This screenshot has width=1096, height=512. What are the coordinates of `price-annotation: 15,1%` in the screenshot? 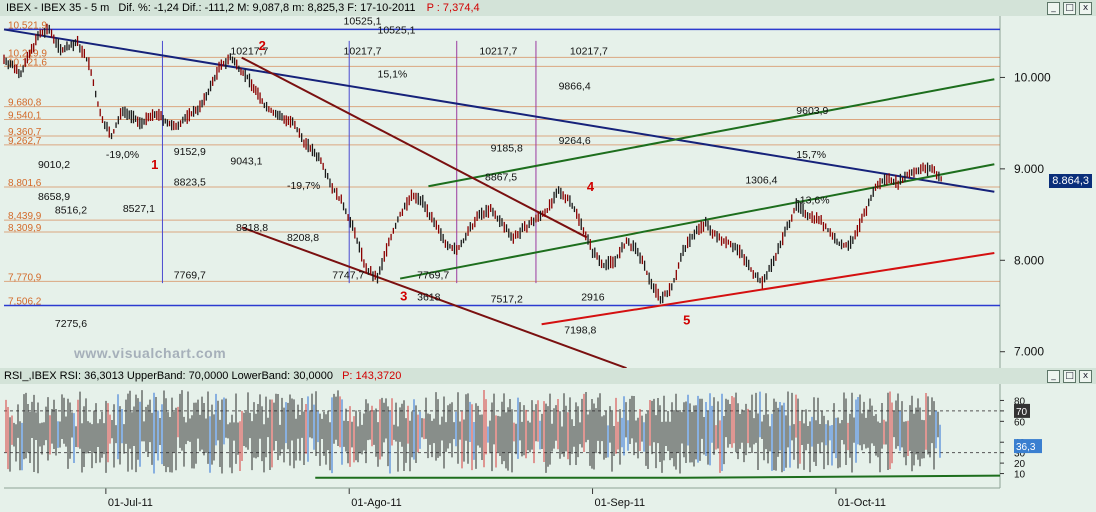 It's located at (393, 74).